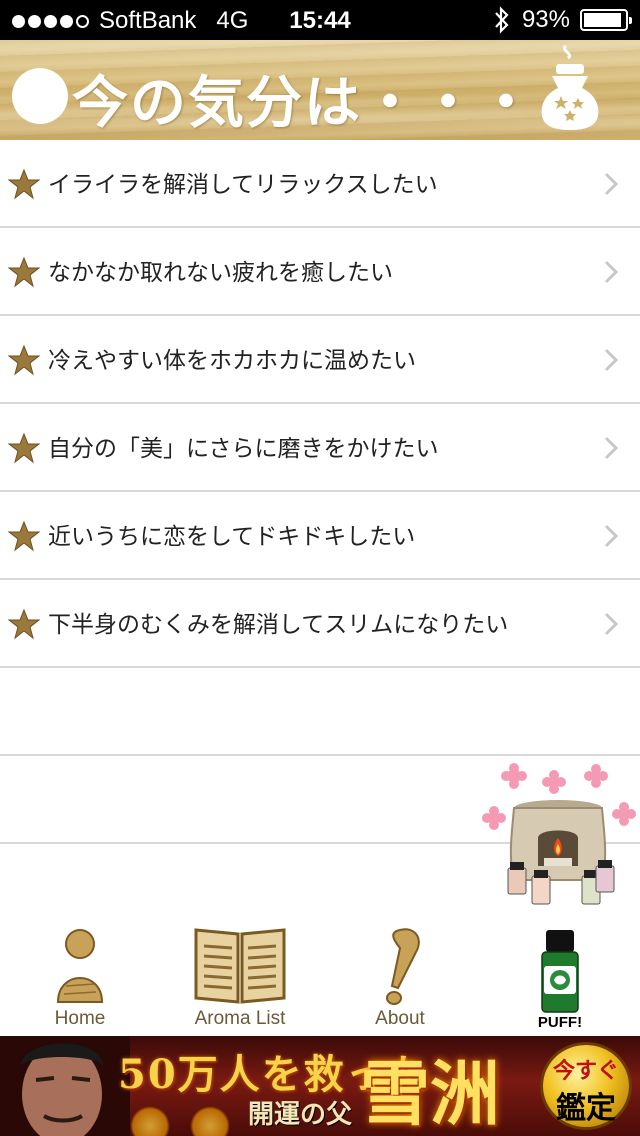 Image resolution: width=640 pixels, height=1136 pixels. Describe the element at coordinates (80, 966) in the screenshot. I see `wooden-person-icon` at that location.